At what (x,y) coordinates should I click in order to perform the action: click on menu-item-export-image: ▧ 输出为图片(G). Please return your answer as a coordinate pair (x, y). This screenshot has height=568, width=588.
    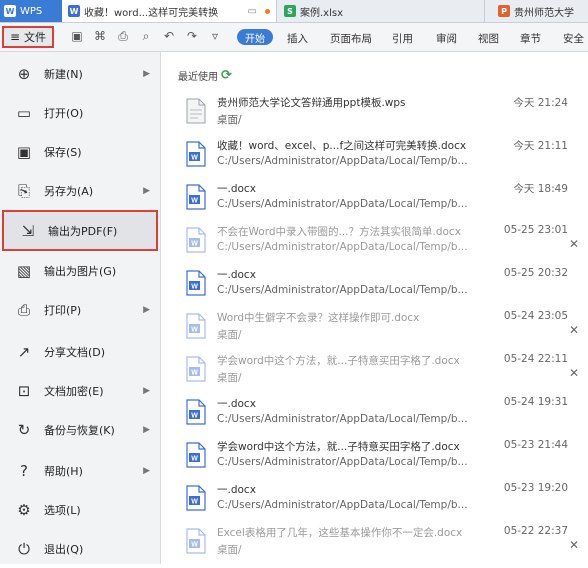
    Looking at the image, I should click on (80, 270).